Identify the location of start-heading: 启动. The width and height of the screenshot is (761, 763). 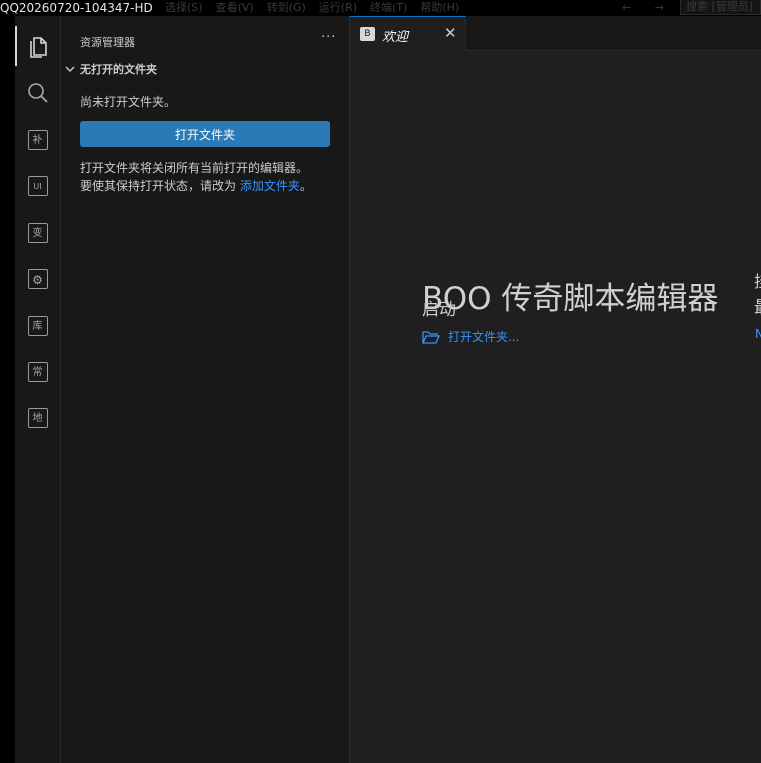
(439, 310).